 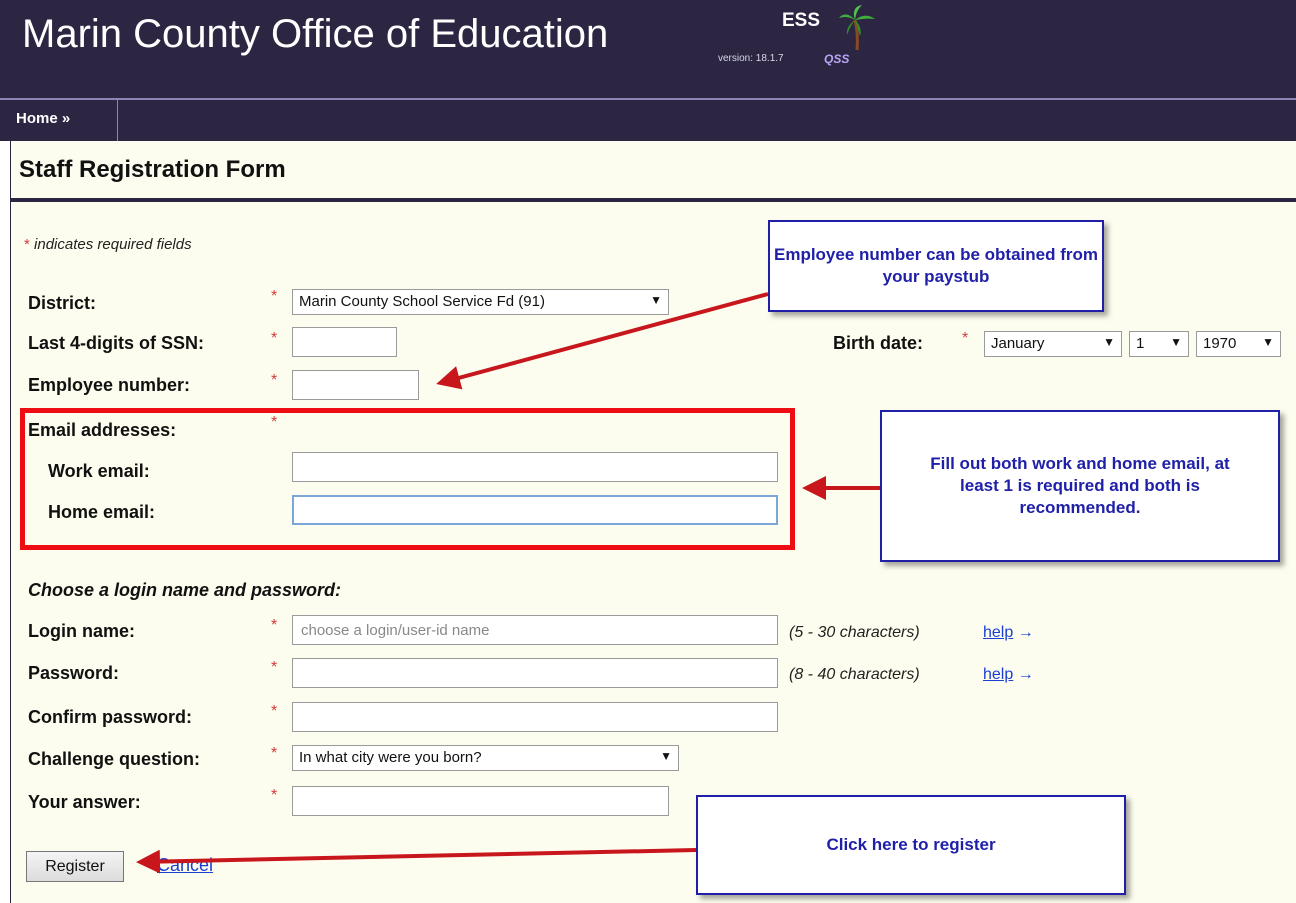 What do you see at coordinates (653, 200) in the screenshot?
I see `title-divider` at bounding box center [653, 200].